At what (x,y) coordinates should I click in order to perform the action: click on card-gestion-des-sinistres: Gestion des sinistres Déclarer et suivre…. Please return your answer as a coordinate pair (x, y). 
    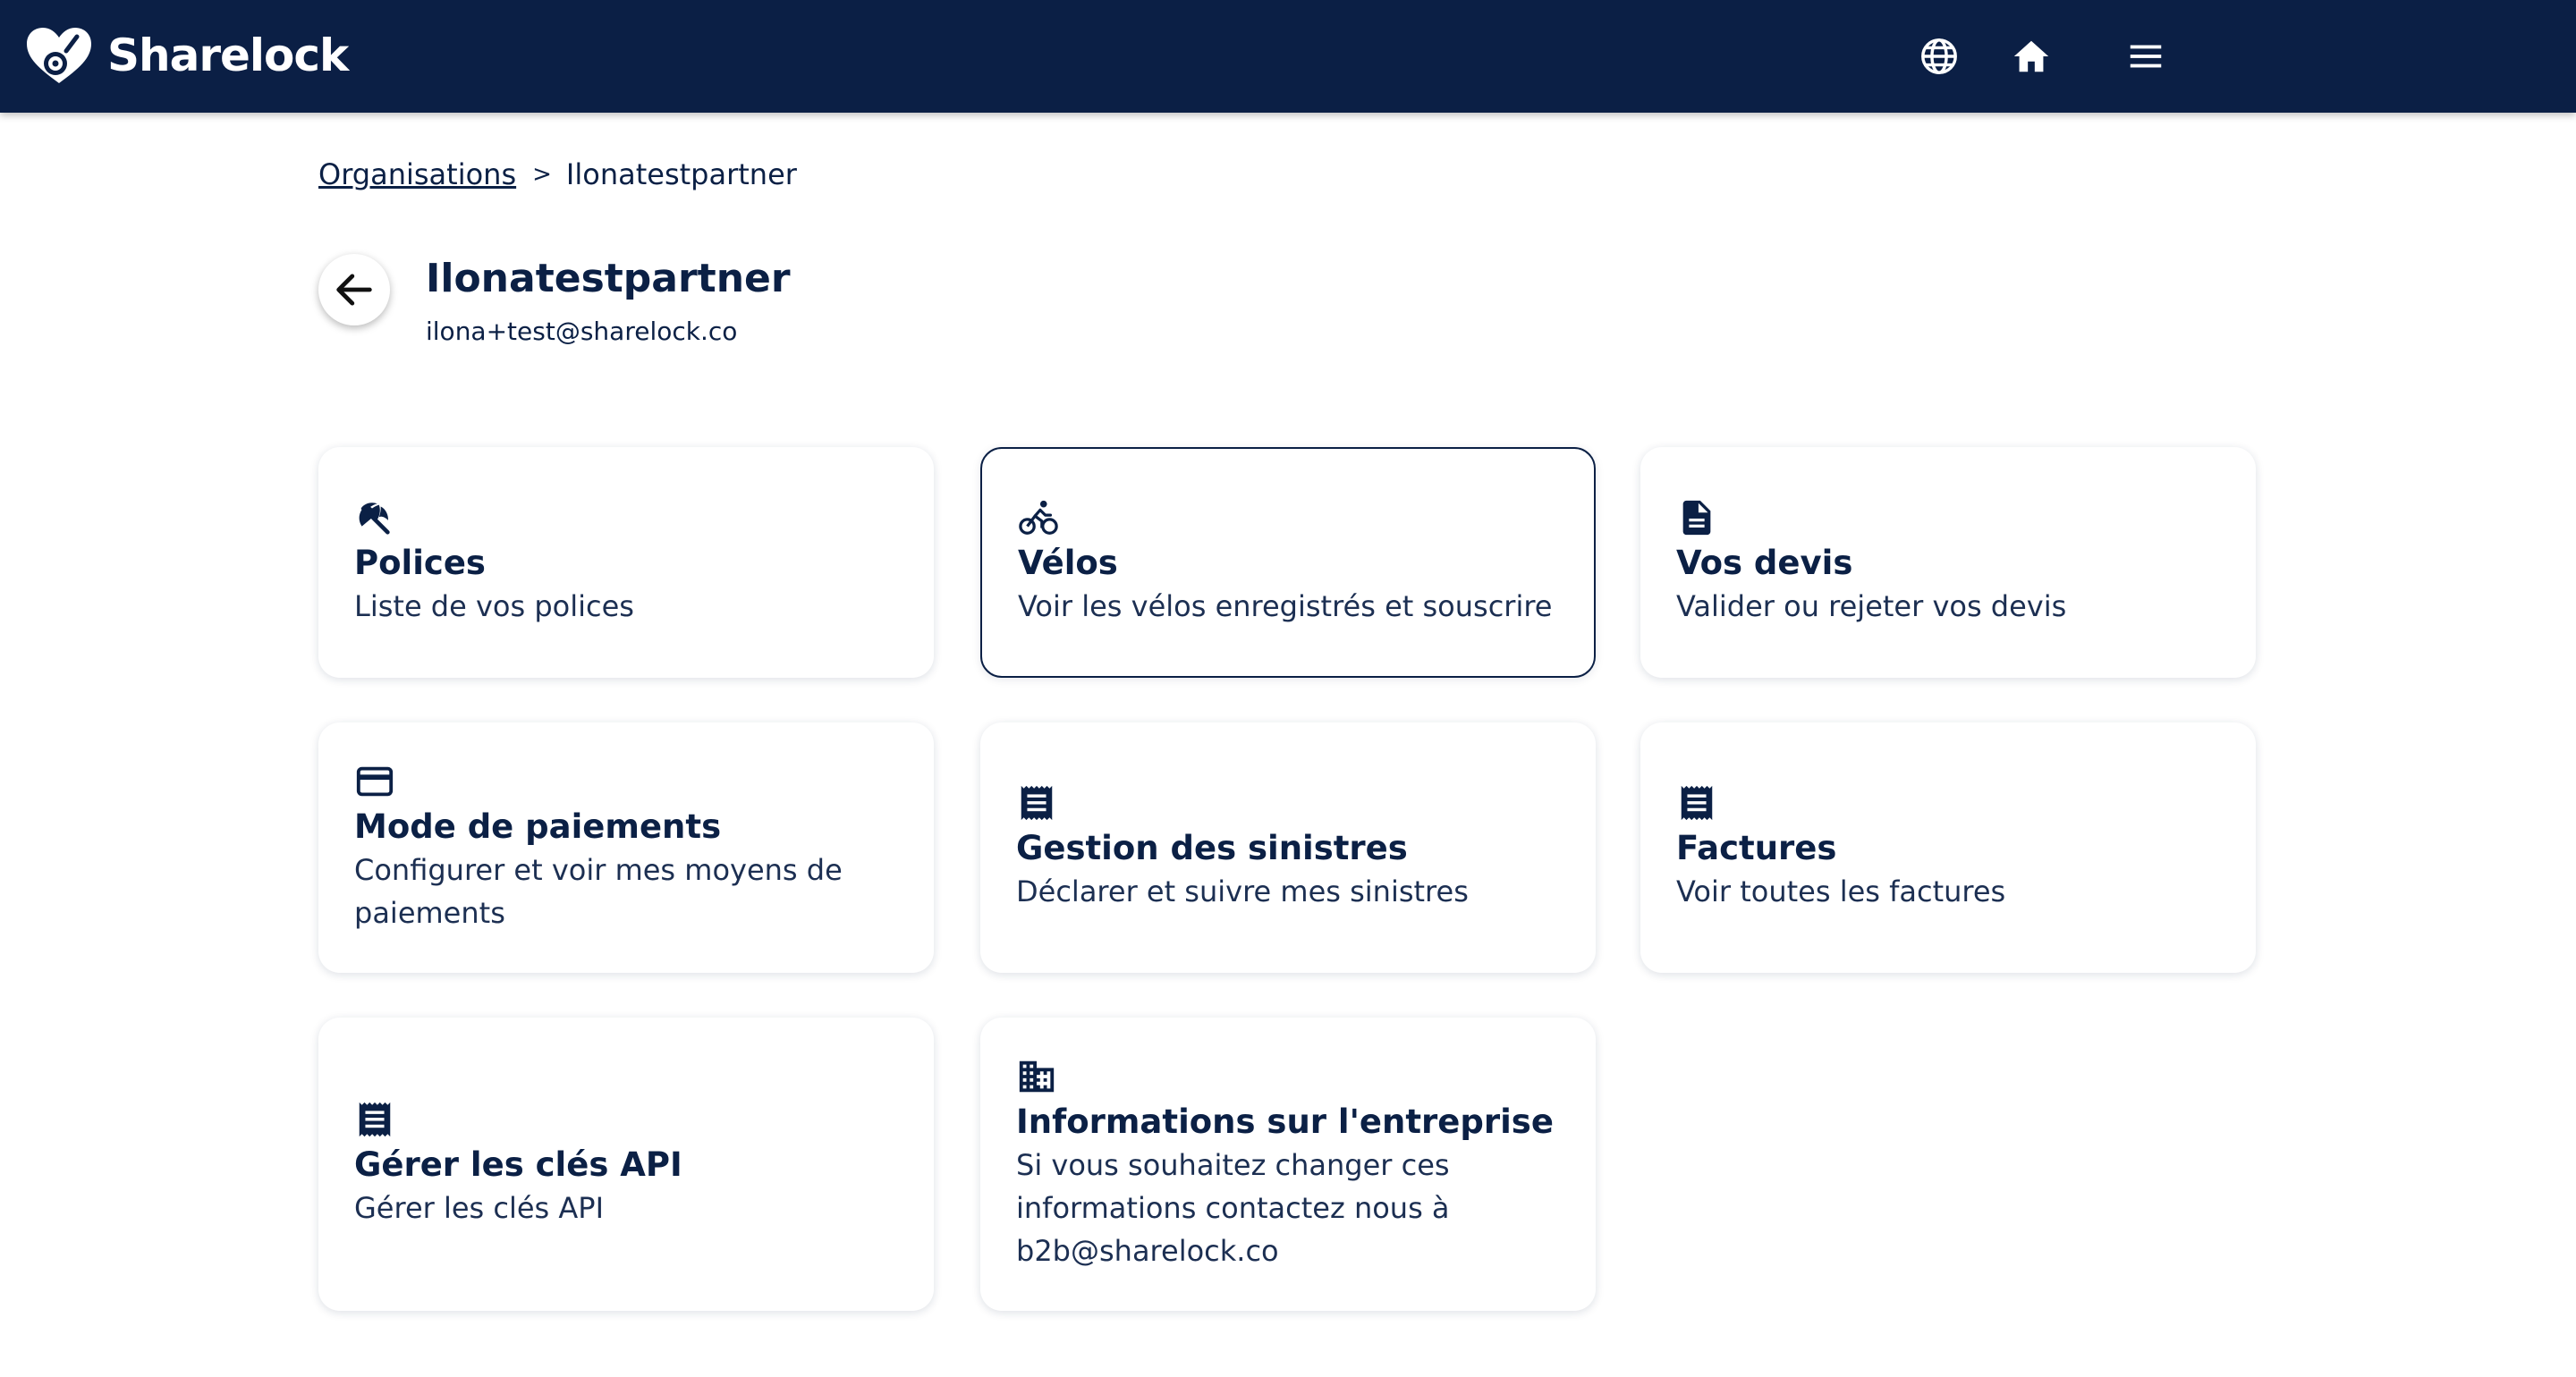
    Looking at the image, I should click on (1288, 847).